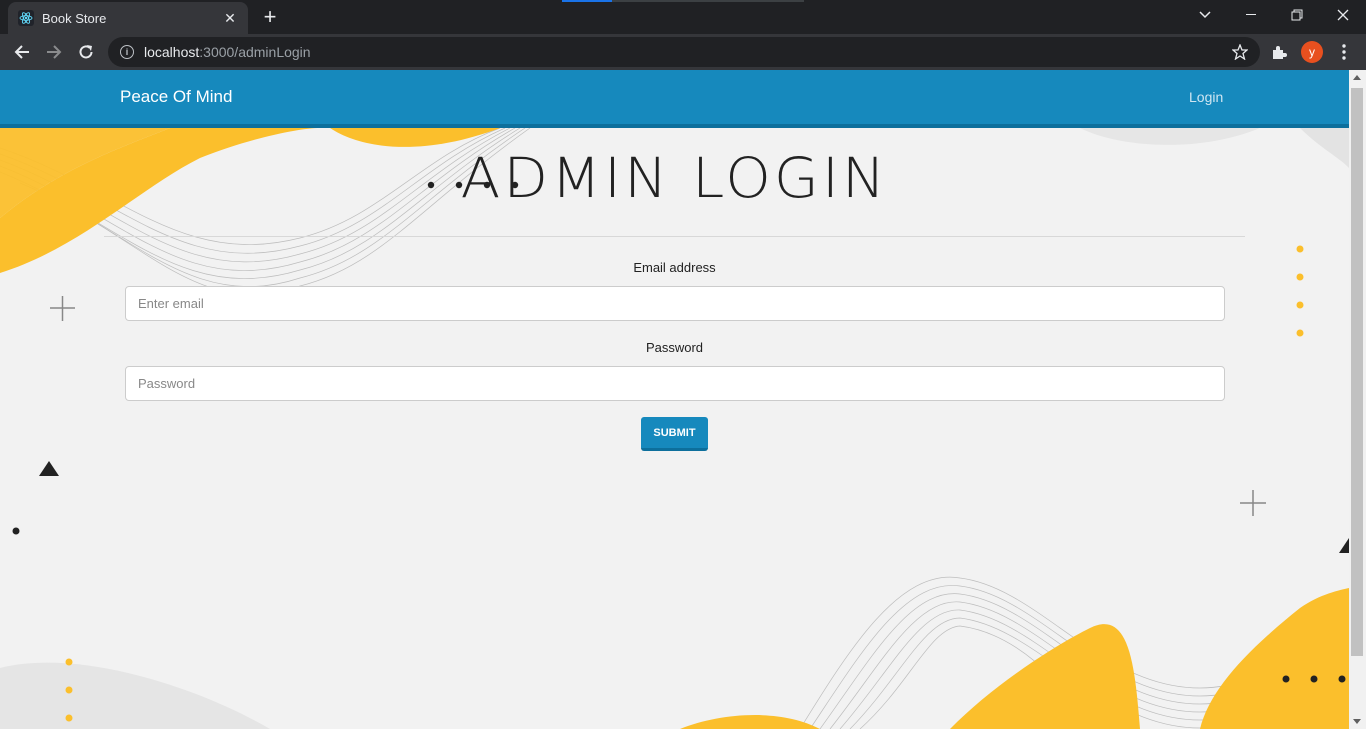 Image resolution: width=1366 pixels, height=729 pixels. What do you see at coordinates (1279, 52) in the screenshot?
I see `extensions-icon` at bounding box center [1279, 52].